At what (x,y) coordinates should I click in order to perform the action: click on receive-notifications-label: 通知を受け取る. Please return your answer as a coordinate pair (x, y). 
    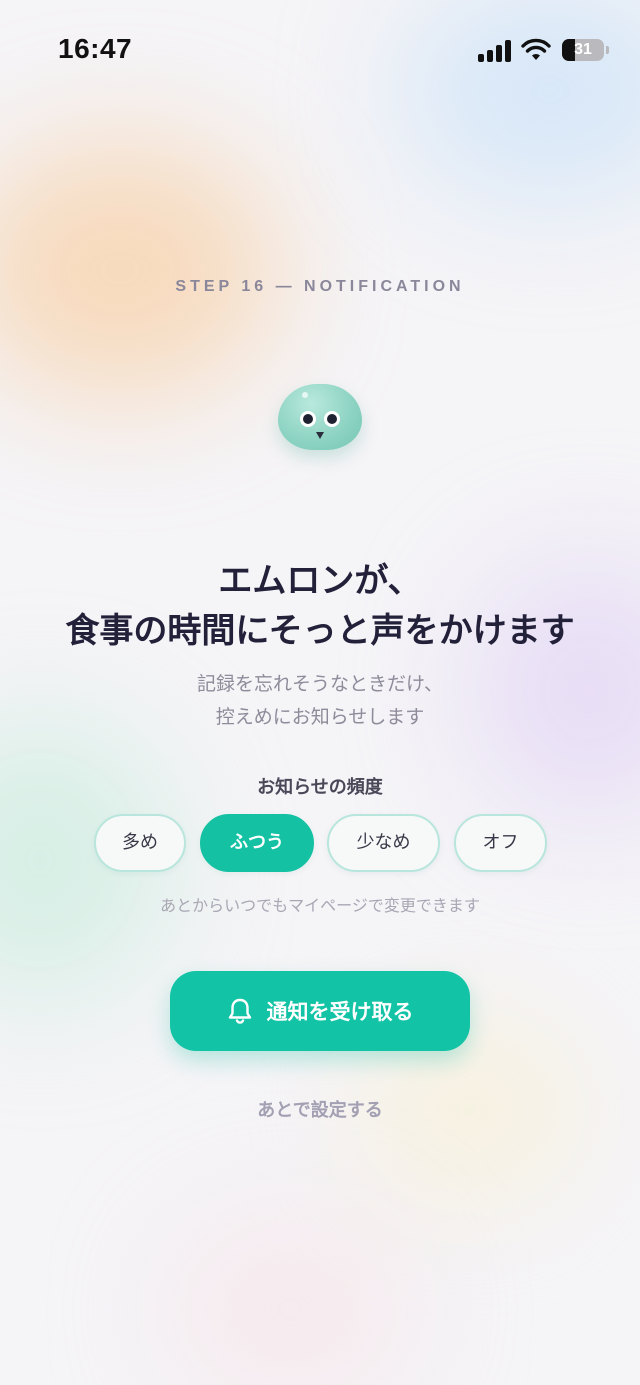
    Looking at the image, I should click on (340, 1012).